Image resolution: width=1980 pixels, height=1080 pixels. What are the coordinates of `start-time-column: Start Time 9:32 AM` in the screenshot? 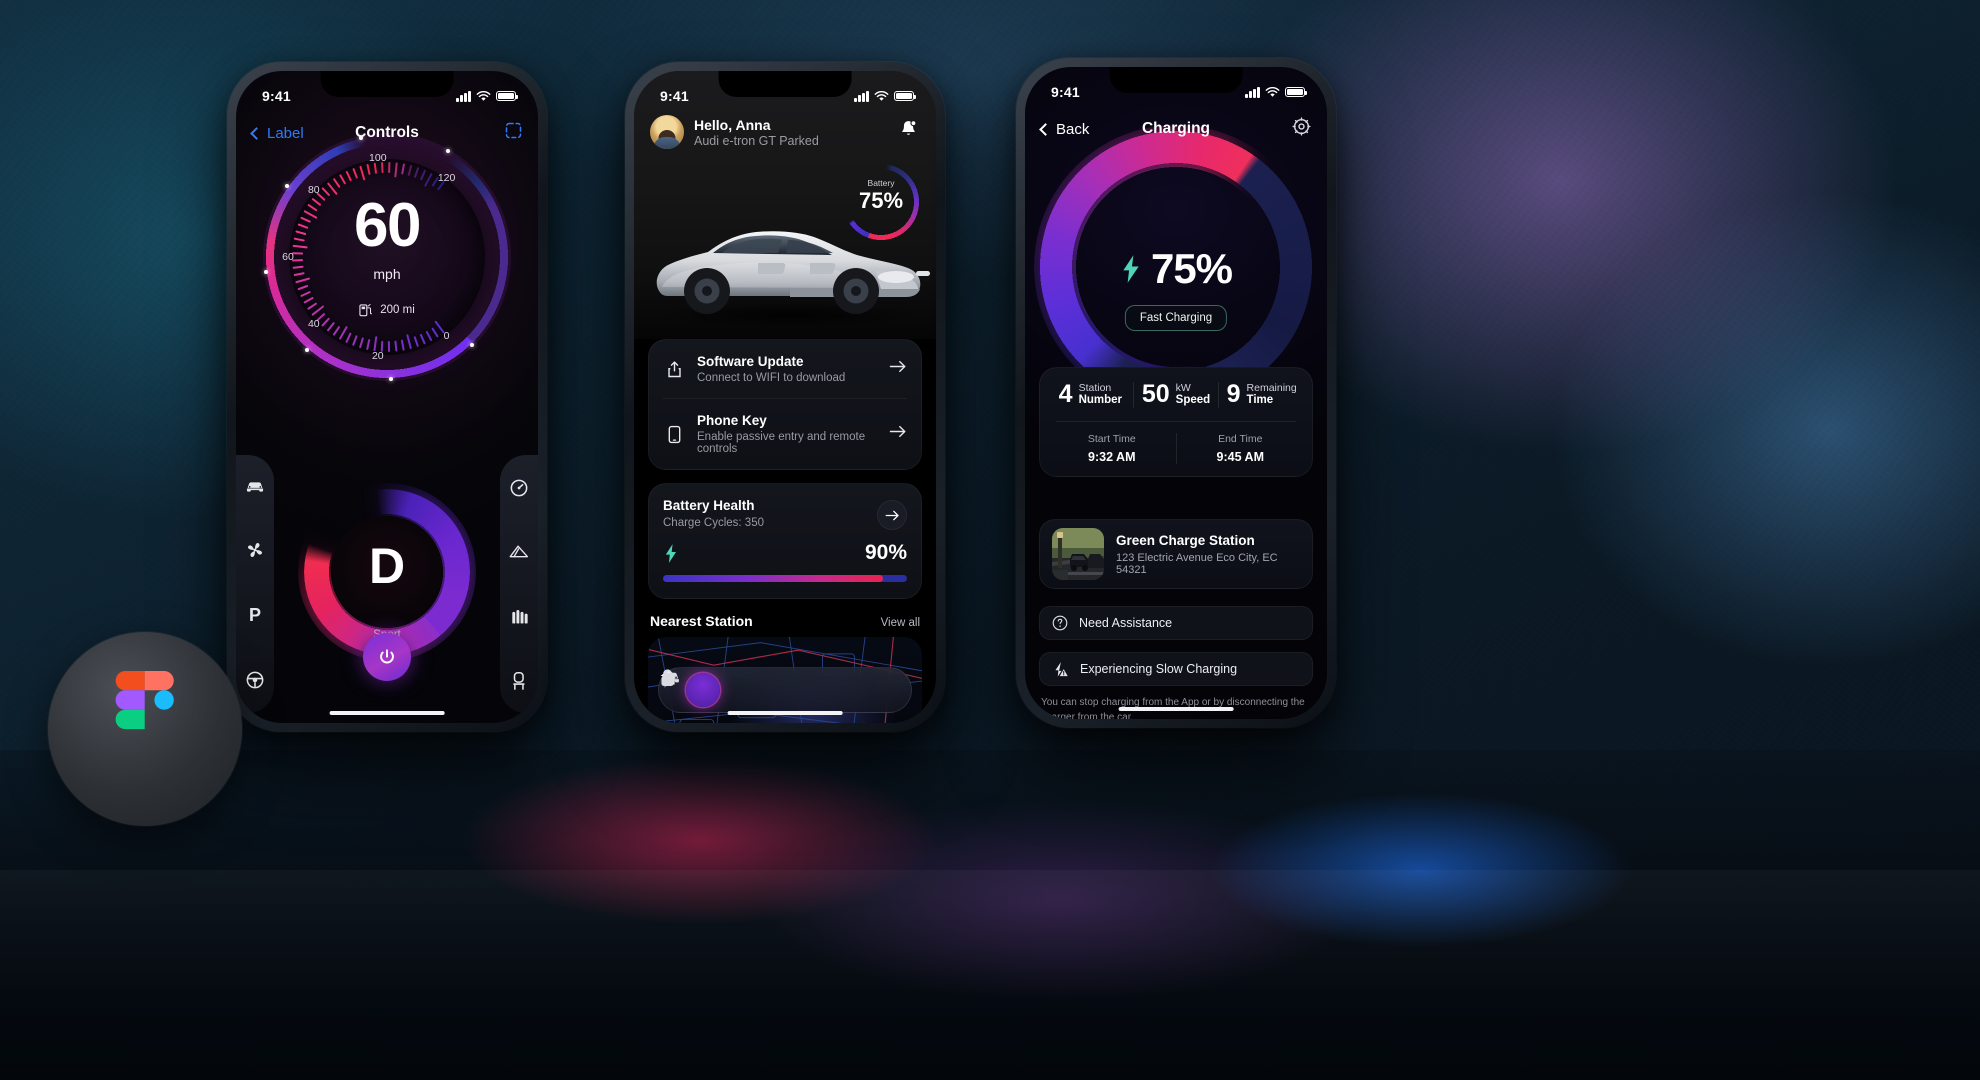 It's located at (1112, 448).